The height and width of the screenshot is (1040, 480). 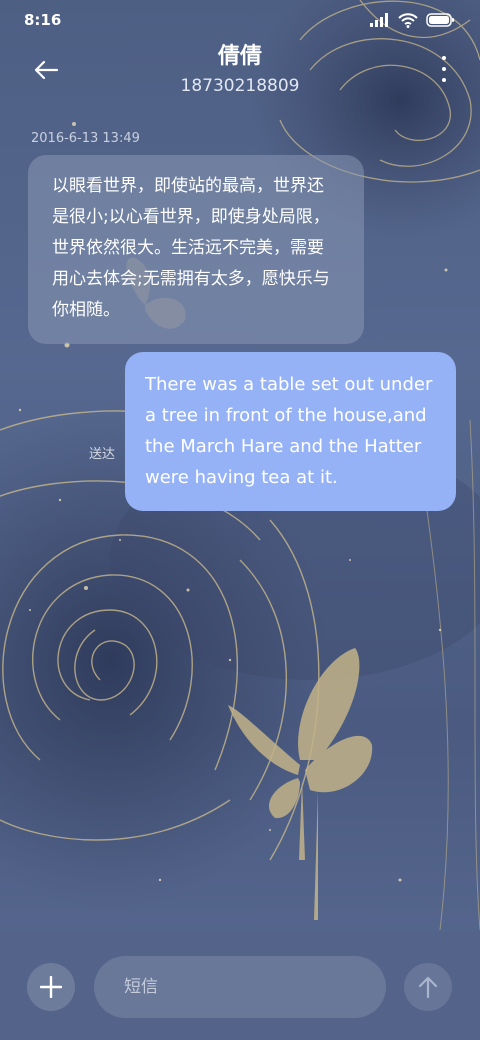 I want to click on message-input-field, so click(x=240, y=987).